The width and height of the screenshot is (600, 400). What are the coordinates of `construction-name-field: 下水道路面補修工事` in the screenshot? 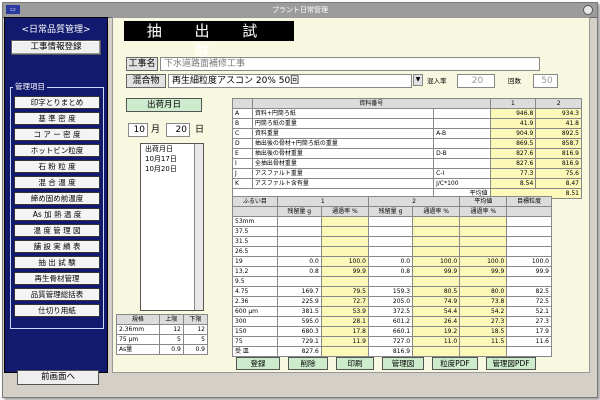 It's located at (350, 64).